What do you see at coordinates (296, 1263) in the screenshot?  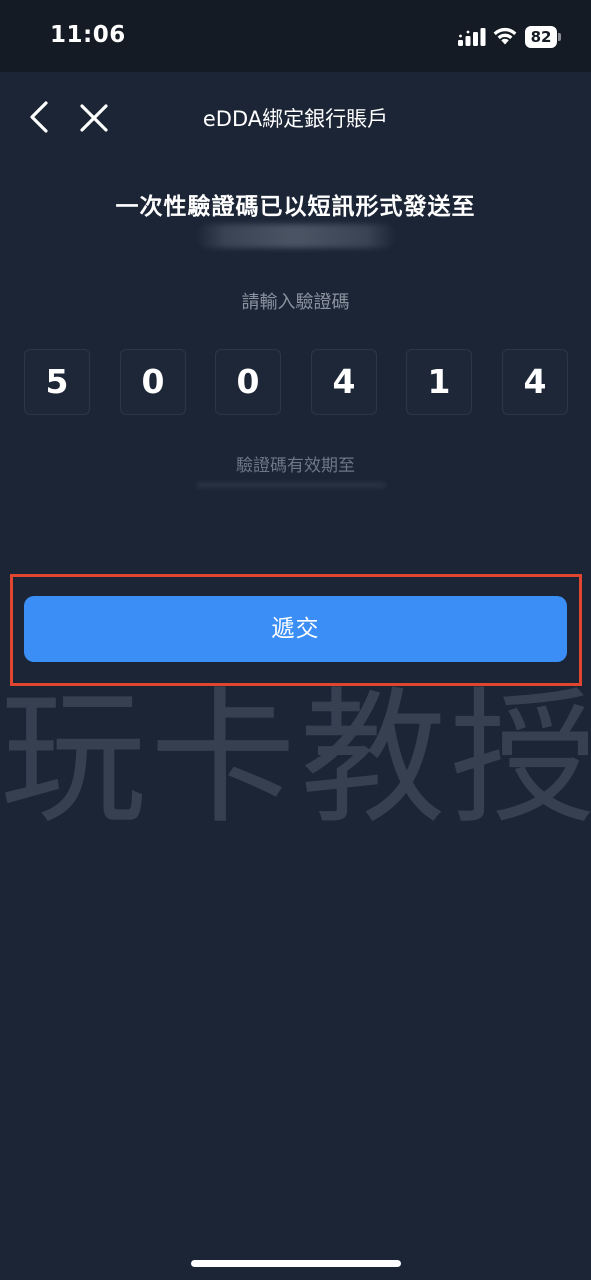 I see `home-indicator` at bounding box center [296, 1263].